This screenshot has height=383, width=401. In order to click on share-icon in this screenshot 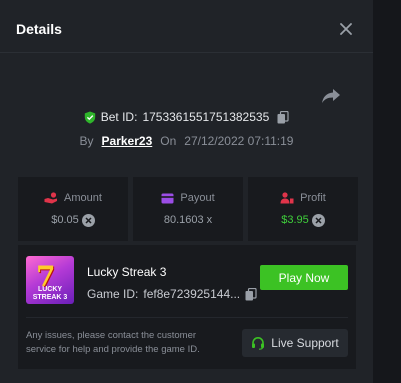, I will do `click(331, 96)`.